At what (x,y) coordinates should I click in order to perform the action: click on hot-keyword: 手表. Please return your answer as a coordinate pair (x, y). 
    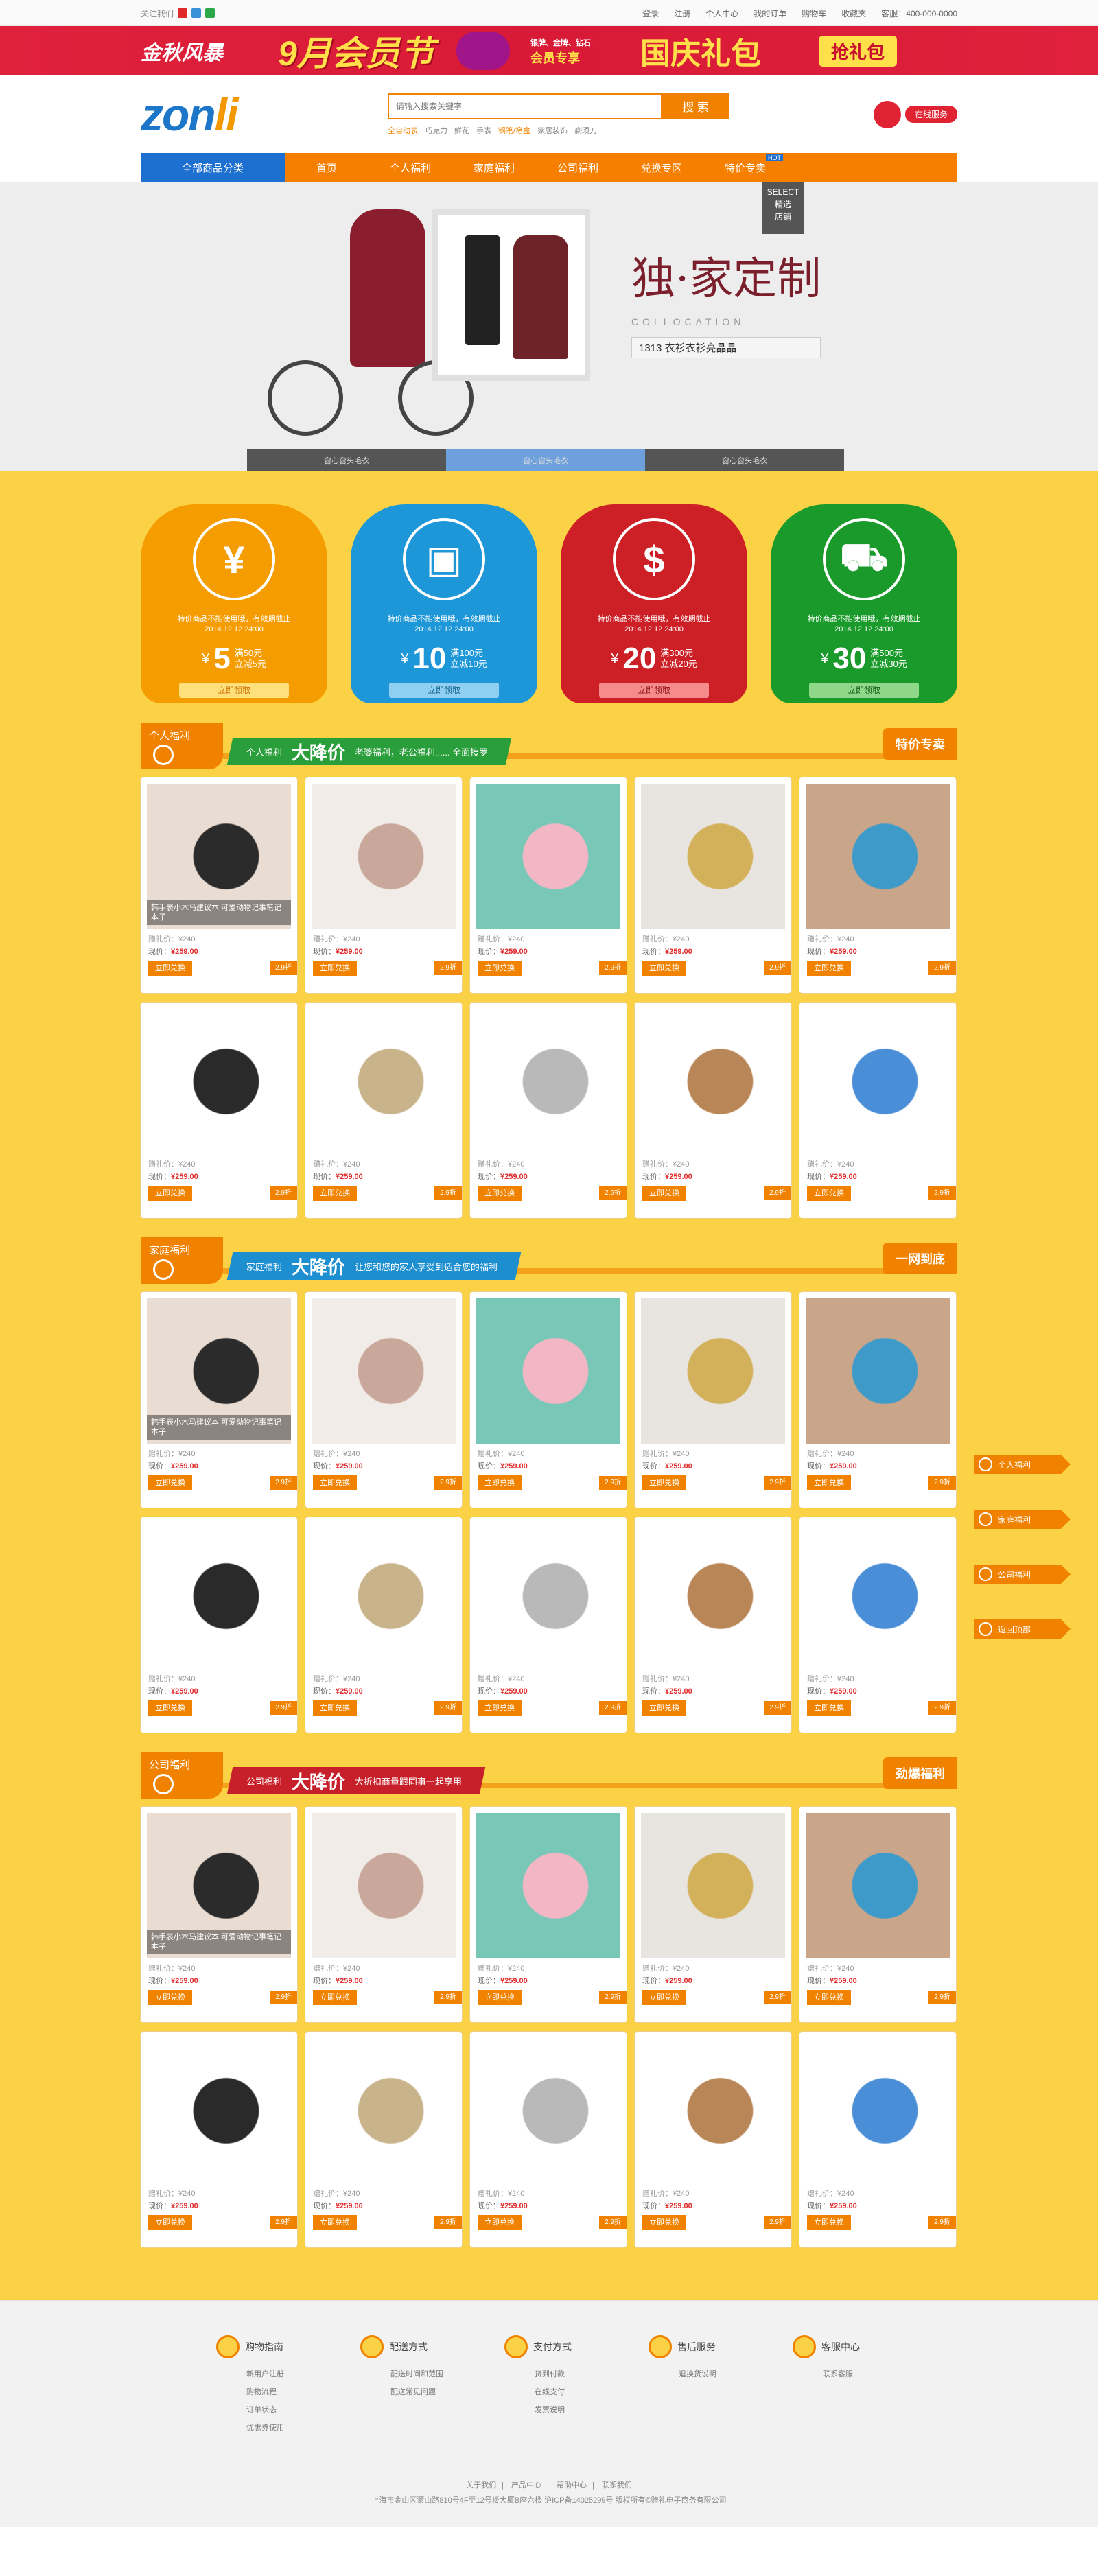
    Looking at the image, I should click on (483, 130).